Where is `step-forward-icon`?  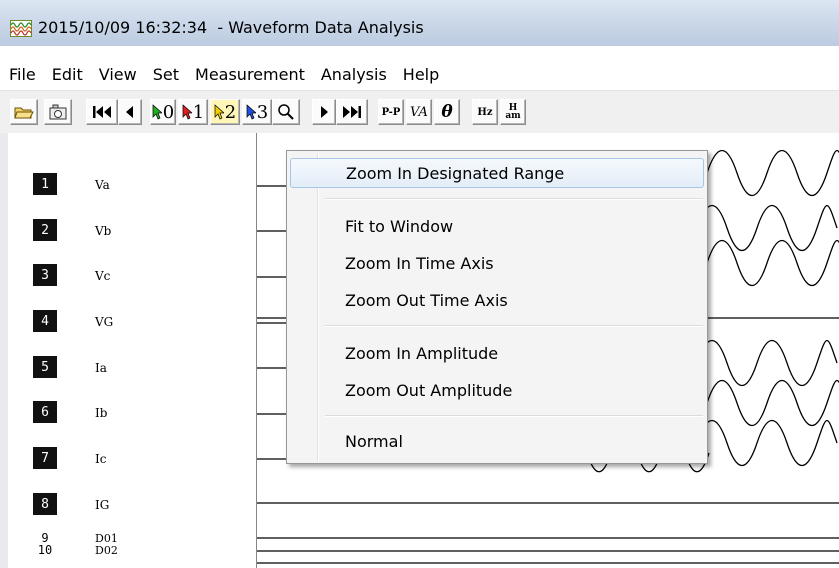 step-forward-icon is located at coordinates (324, 112).